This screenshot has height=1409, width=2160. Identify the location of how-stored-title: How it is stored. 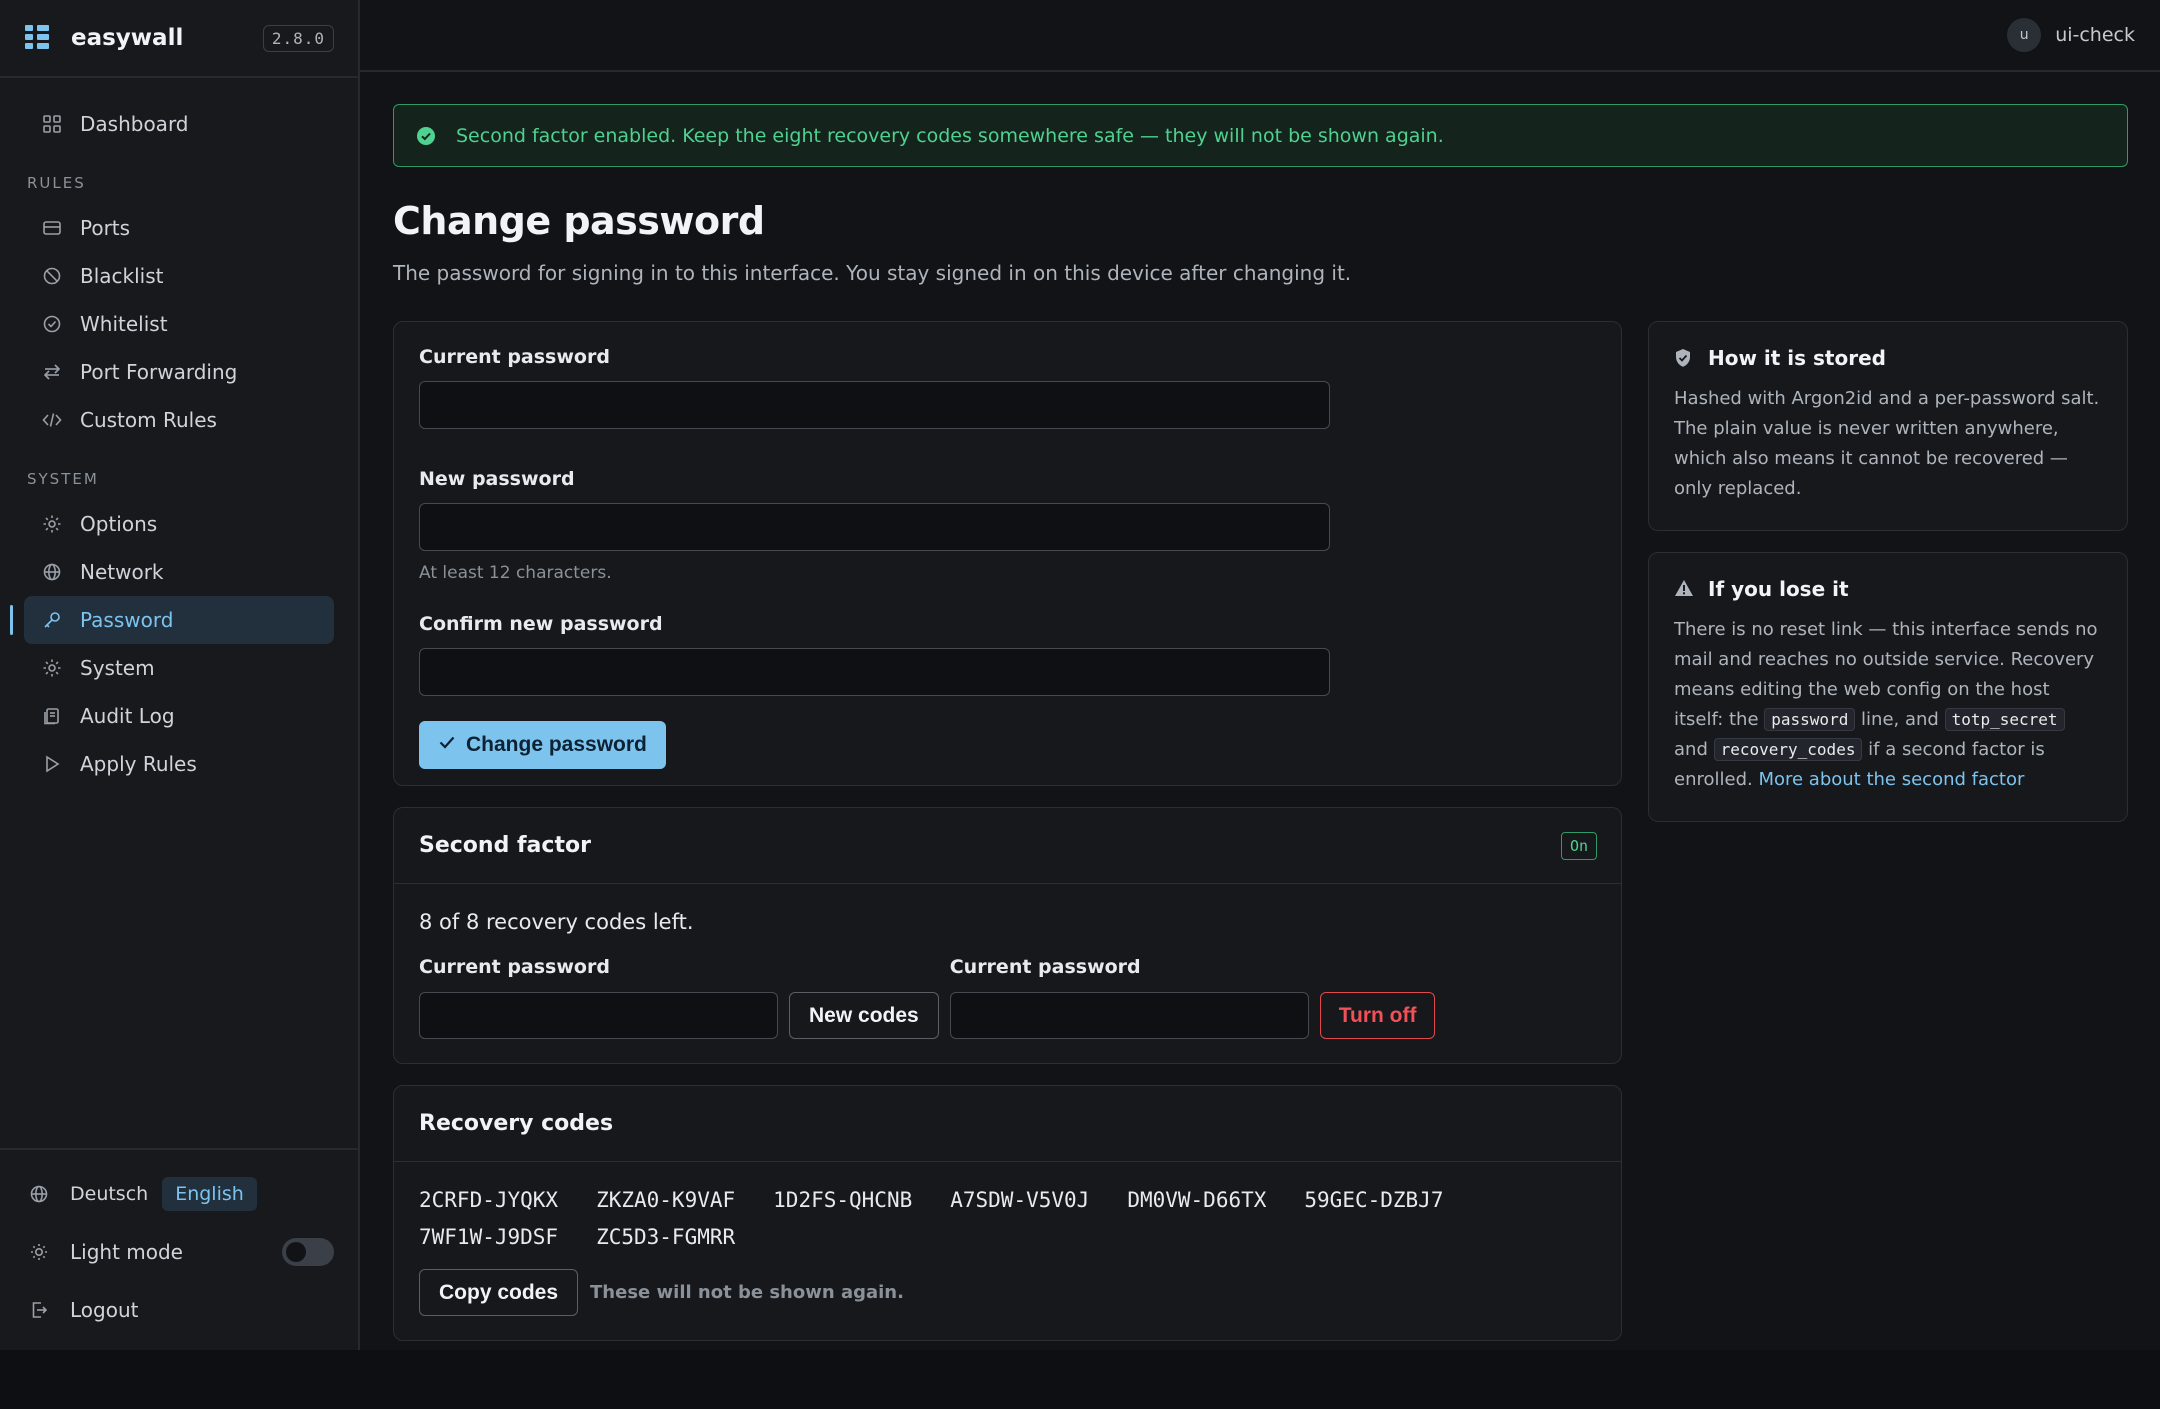
(1797, 358).